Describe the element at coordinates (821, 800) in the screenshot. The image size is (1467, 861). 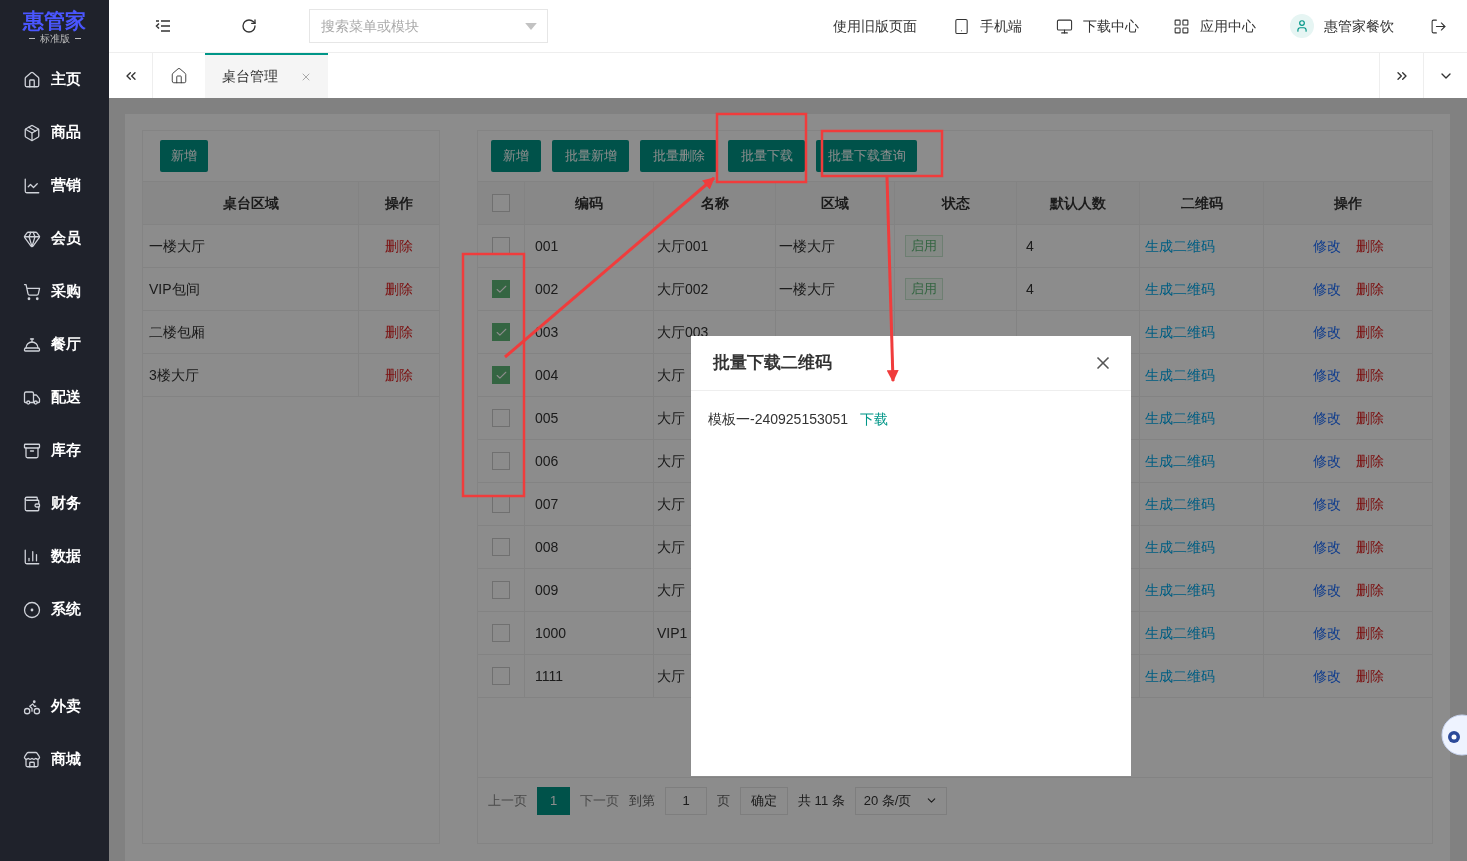
I see `total-count: 共 11 条` at that location.